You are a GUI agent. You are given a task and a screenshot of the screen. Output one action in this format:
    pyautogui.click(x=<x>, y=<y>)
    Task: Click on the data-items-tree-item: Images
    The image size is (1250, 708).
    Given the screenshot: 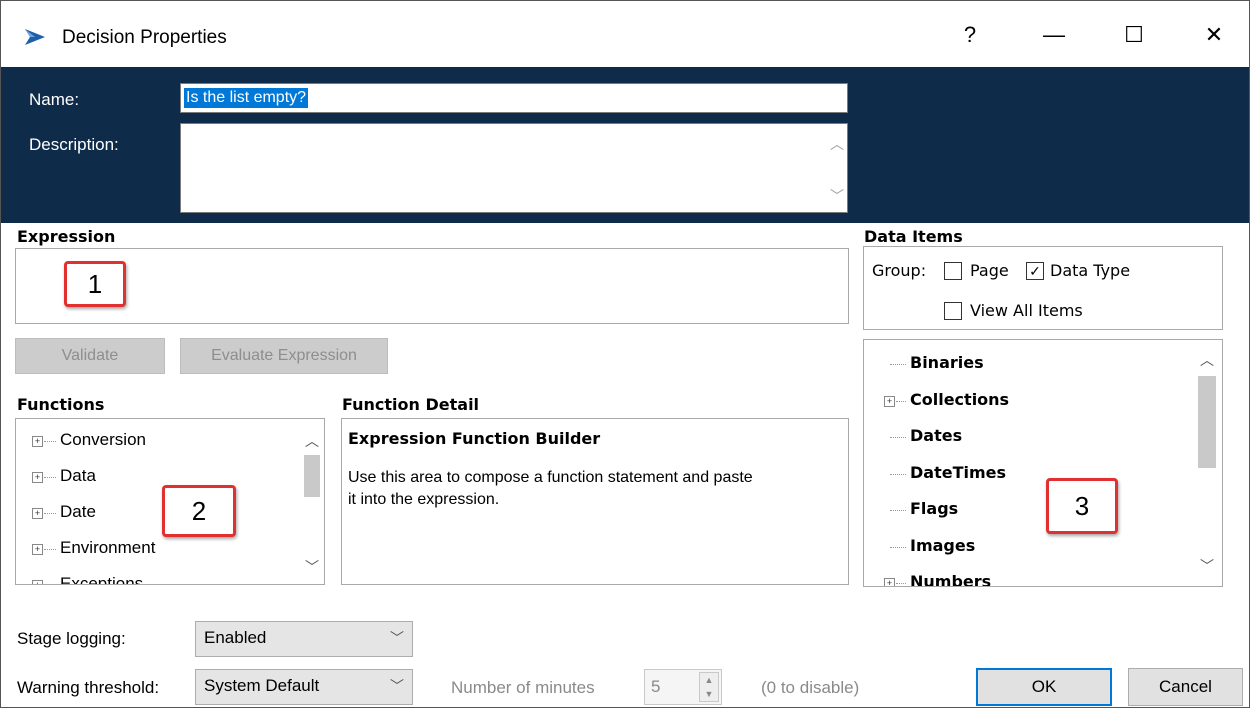 What is the action you would take?
    pyautogui.click(x=1024, y=550)
    